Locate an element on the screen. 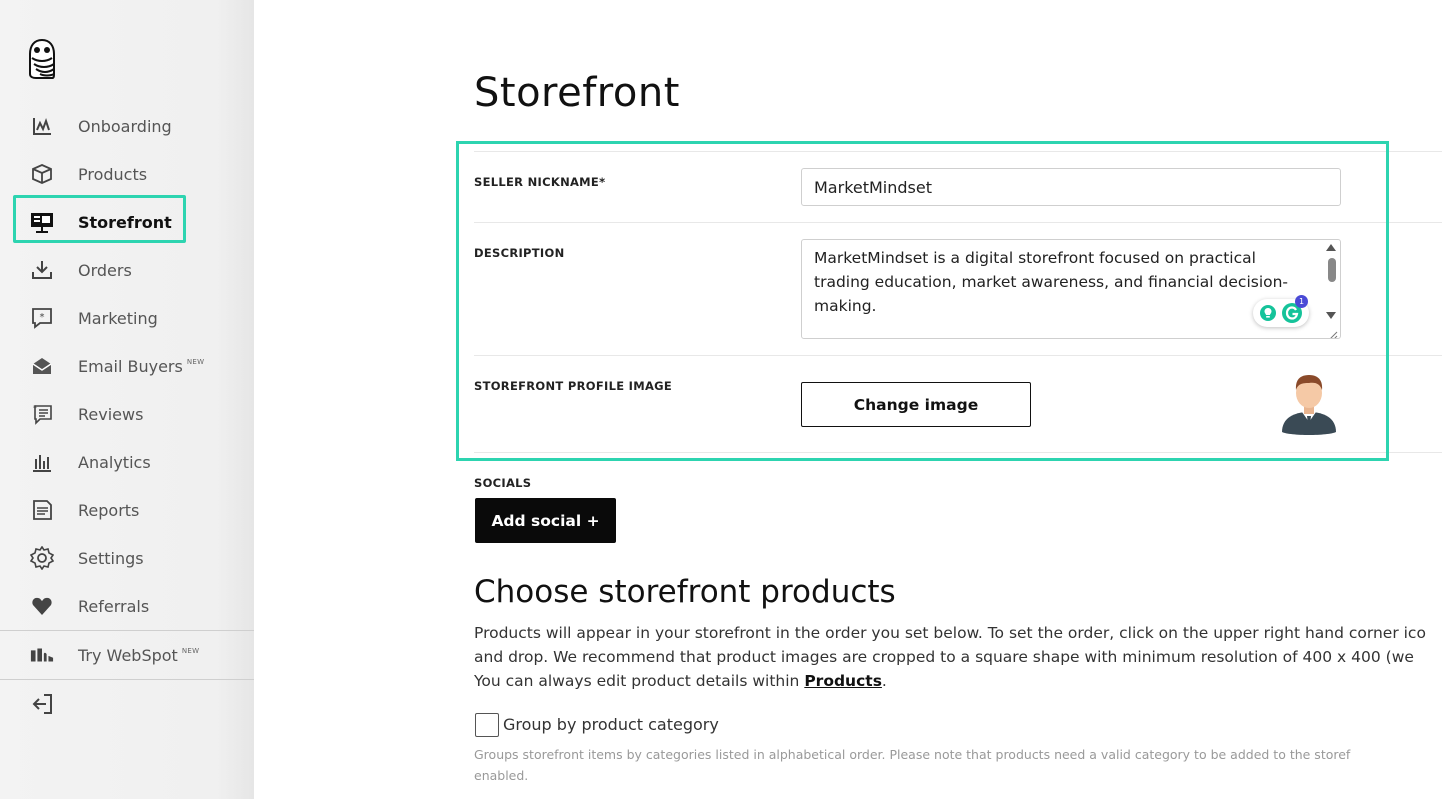 This screenshot has height=799, width=1442. sidebar-item-settings: Settings is located at coordinates (127, 558).